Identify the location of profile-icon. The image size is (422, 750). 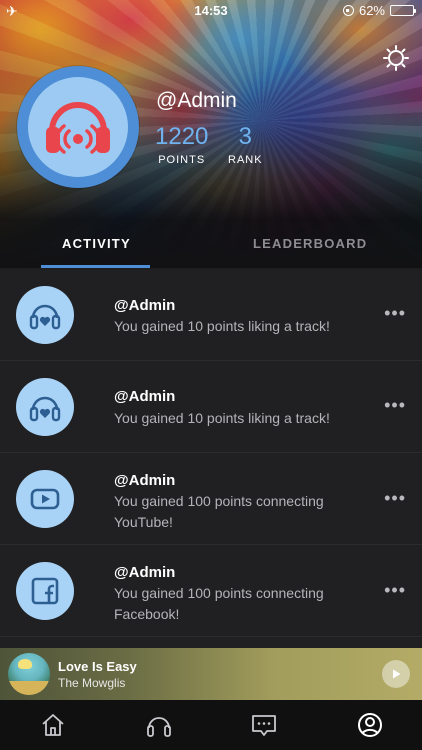
(370, 725).